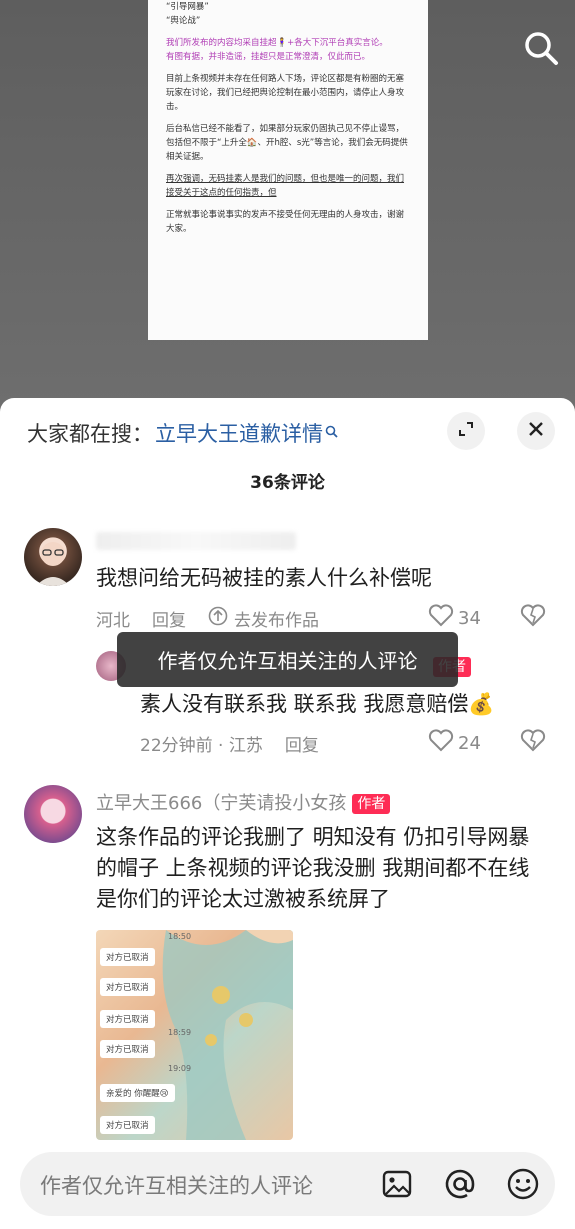 This screenshot has width=575, height=1229. I want to click on mention-icon, so click(460, 1184).